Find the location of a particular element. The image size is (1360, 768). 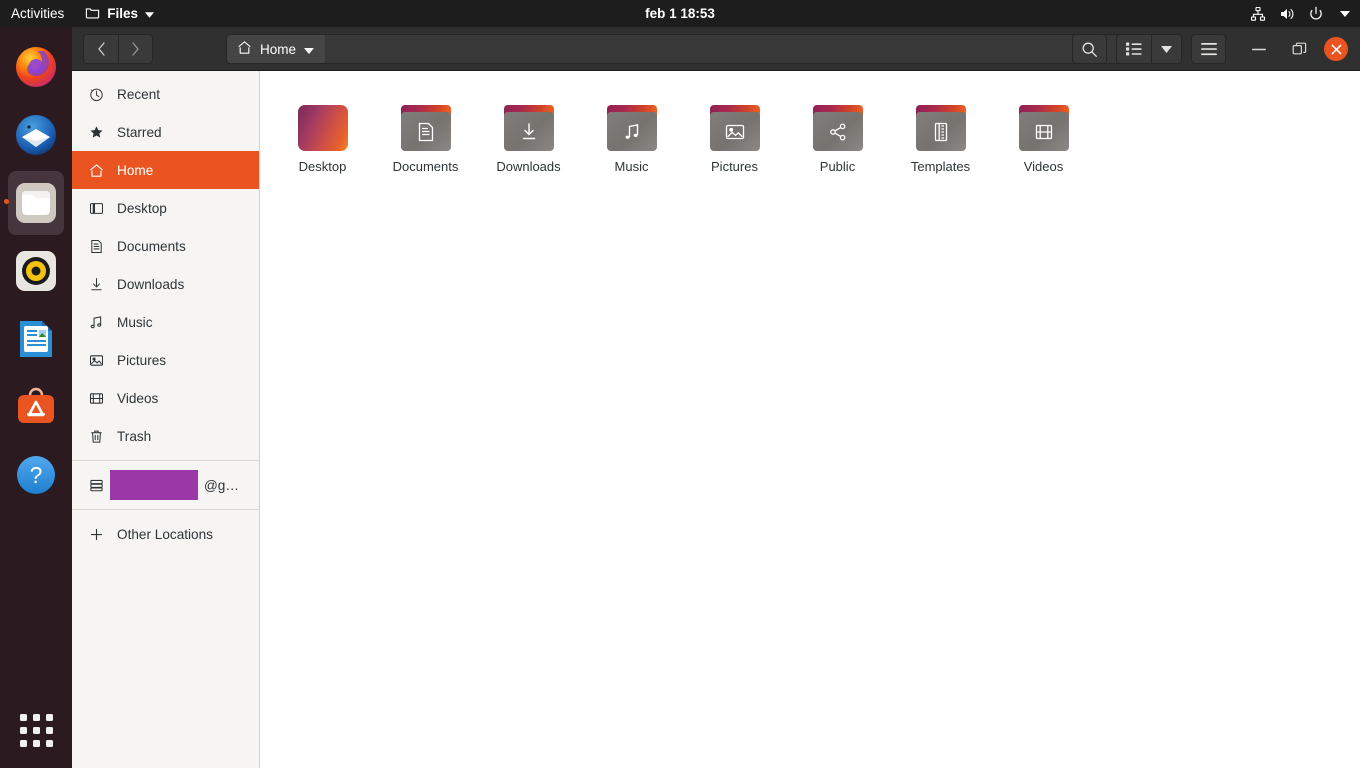

clock-icon is located at coordinates (96, 94).